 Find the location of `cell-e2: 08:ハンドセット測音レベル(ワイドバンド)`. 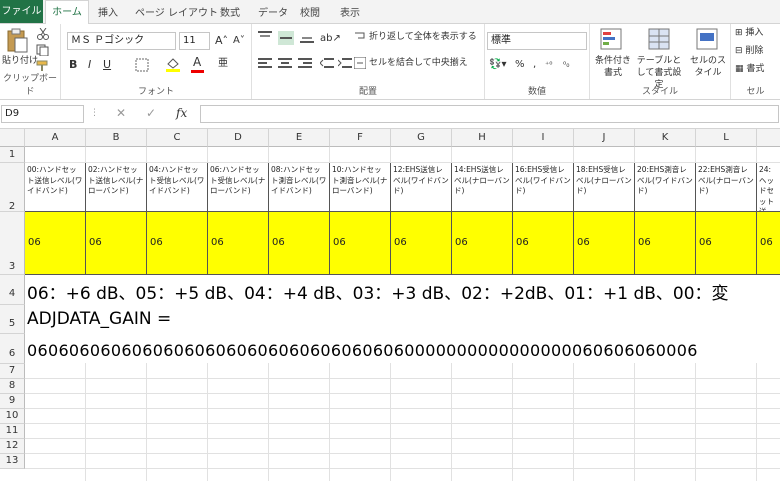

cell-e2: 08:ハンドセット測音レベル(ワイドバンド) is located at coordinates (299, 187).